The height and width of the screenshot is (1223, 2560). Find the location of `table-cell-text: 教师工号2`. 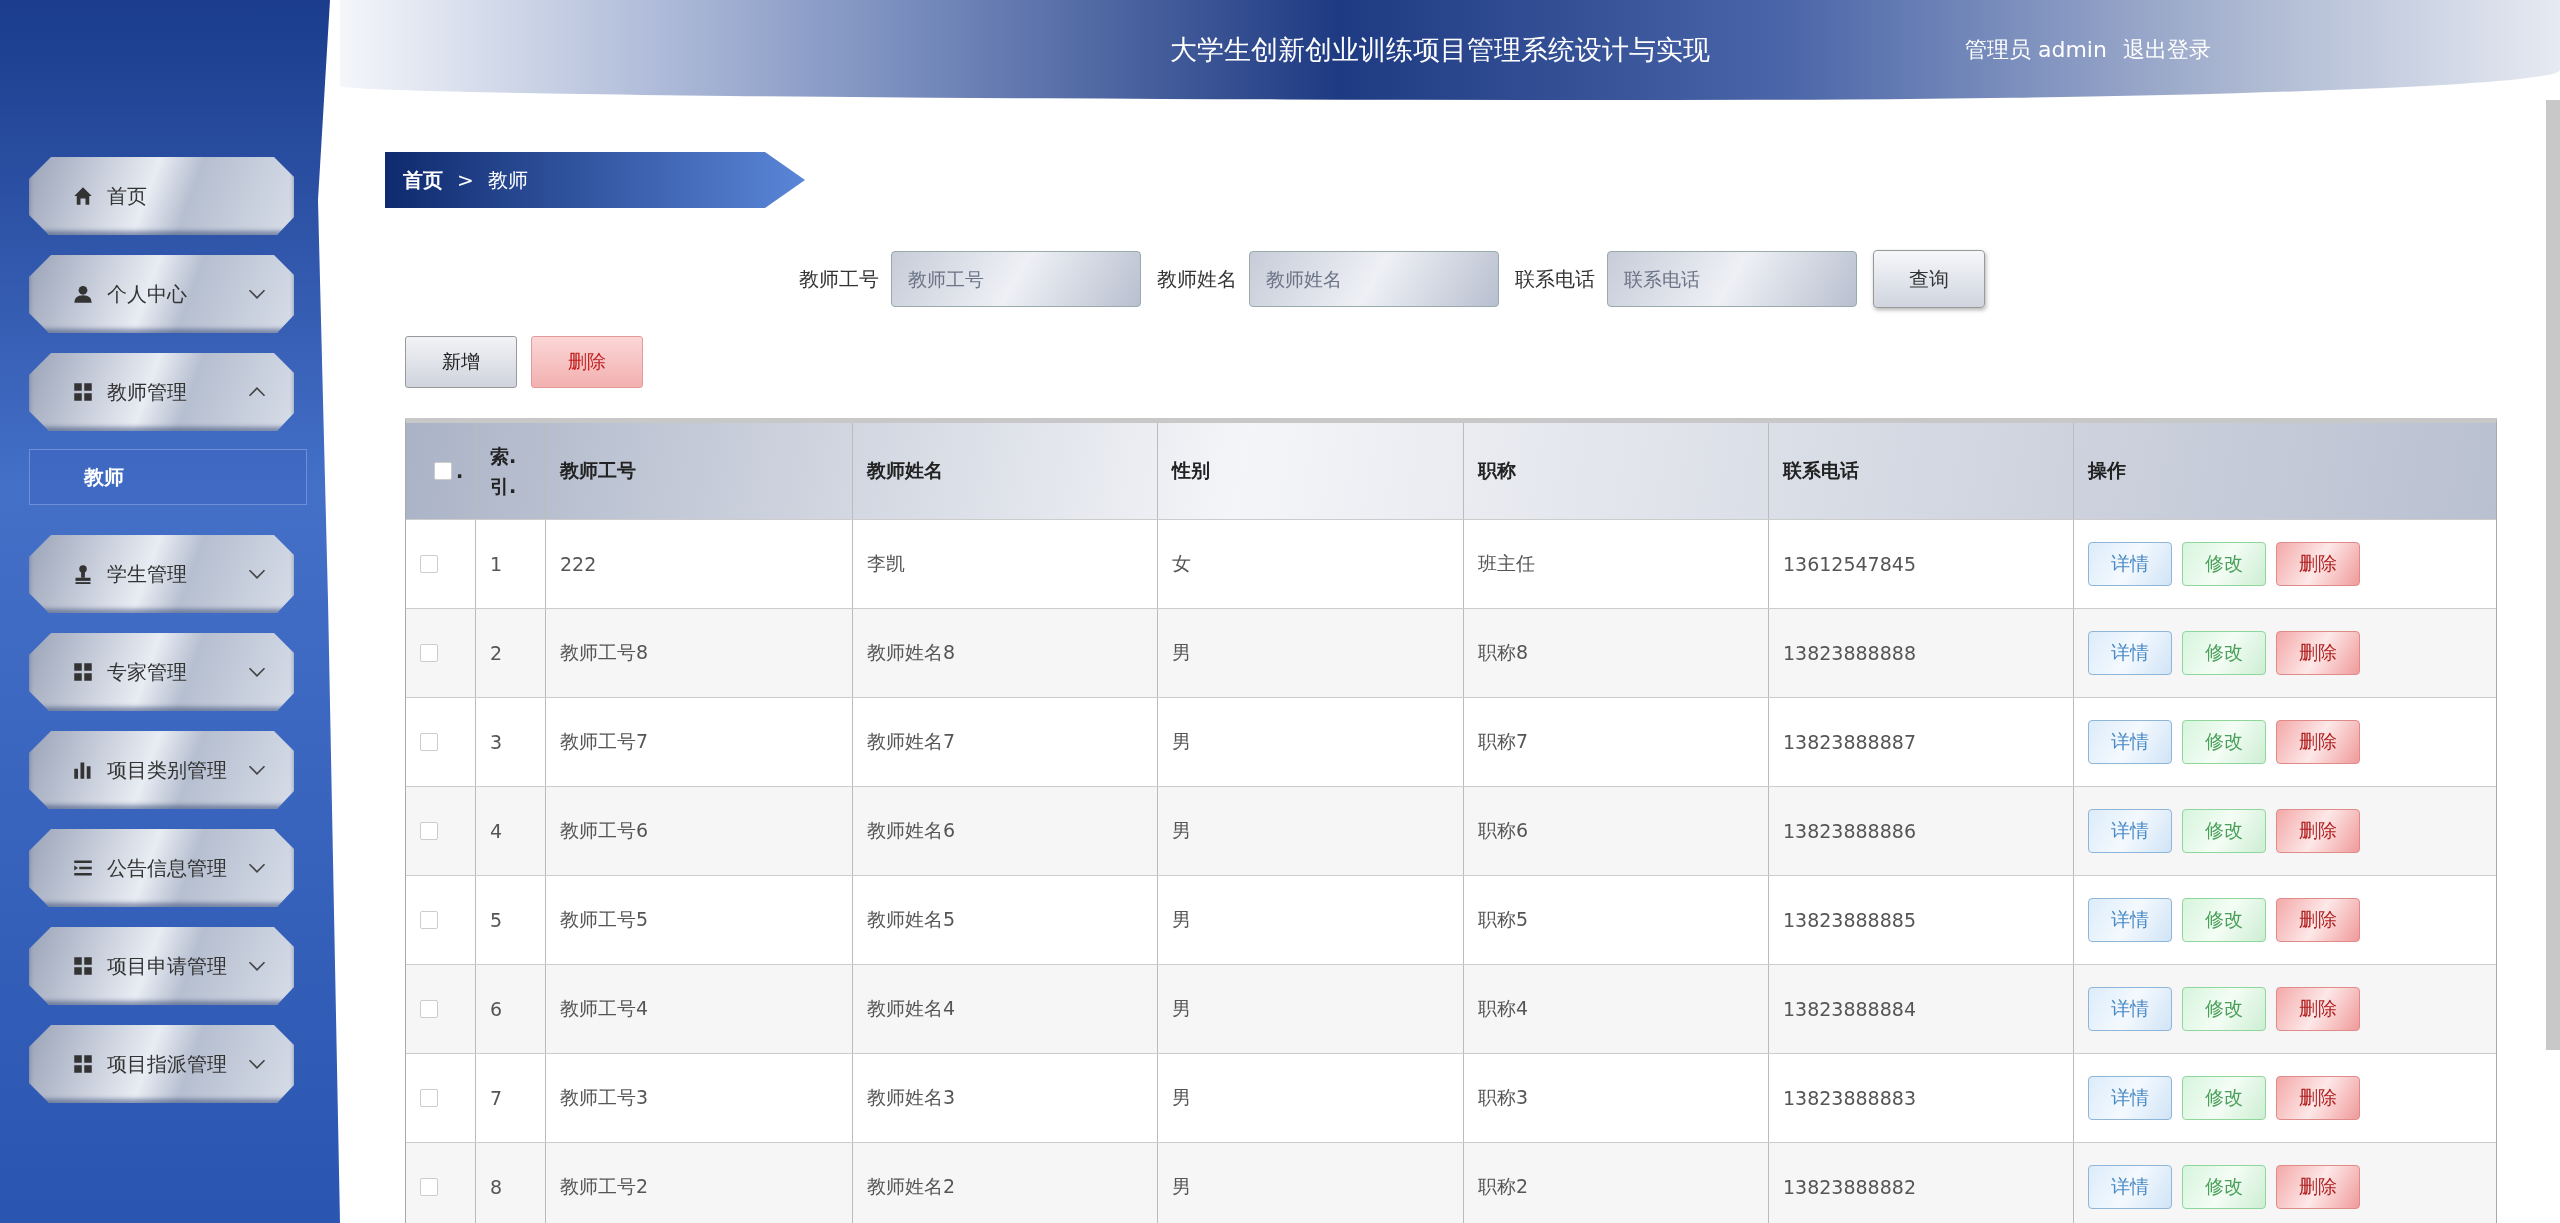

table-cell-text: 教师工号2 is located at coordinates (604, 1186).